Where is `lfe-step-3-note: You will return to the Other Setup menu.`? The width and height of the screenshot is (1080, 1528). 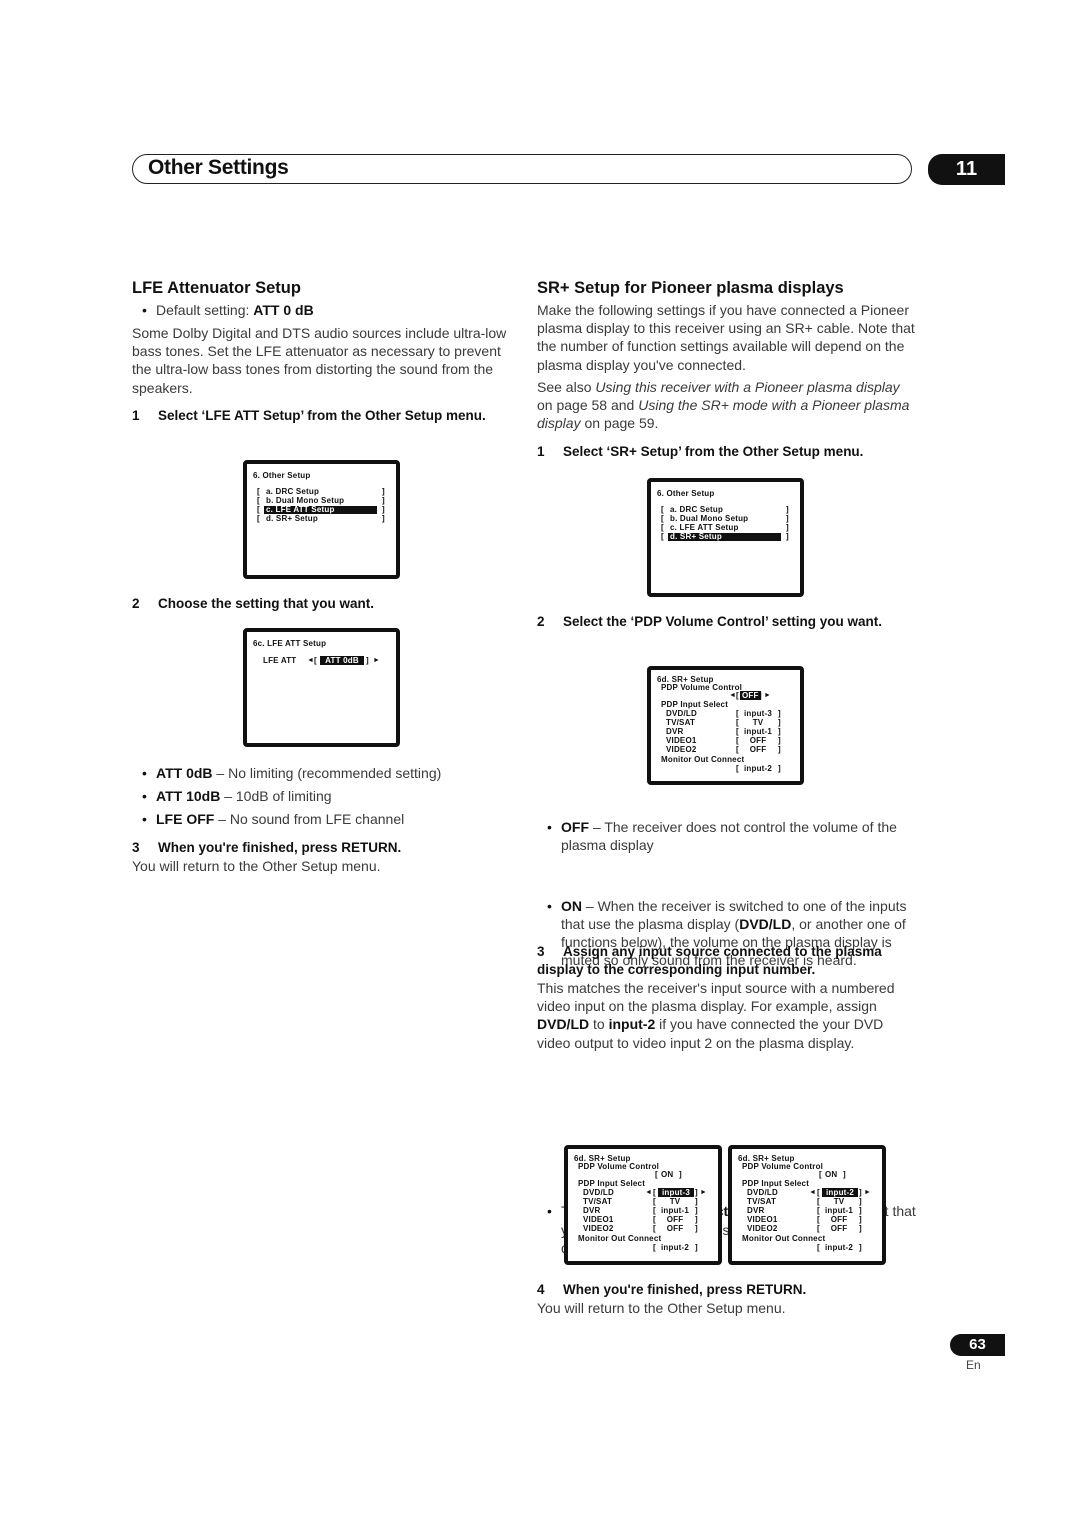 lfe-step-3-note: You will return to the Other Setup menu. is located at coordinates (256, 866).